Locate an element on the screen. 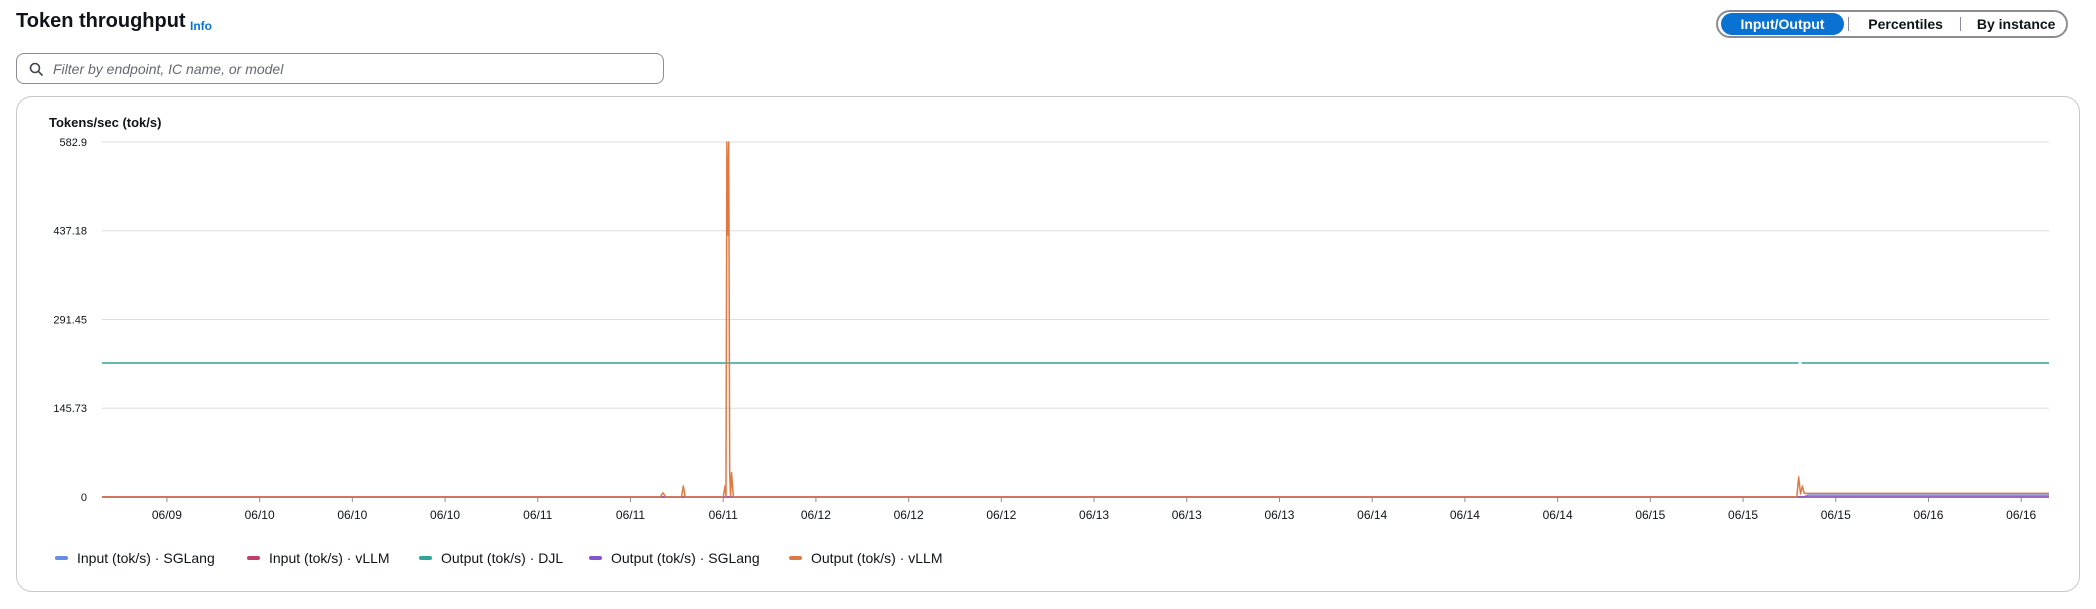 This screenshot has height=609, width=2096. filter-box is located at coordinates (340, 68).